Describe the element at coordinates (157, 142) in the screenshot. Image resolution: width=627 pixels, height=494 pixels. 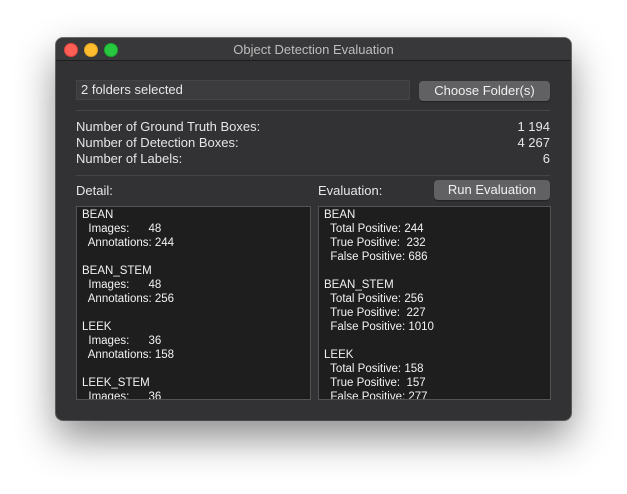
I see `detection-boxes-label: Number of Detection Boxes:` at that location.